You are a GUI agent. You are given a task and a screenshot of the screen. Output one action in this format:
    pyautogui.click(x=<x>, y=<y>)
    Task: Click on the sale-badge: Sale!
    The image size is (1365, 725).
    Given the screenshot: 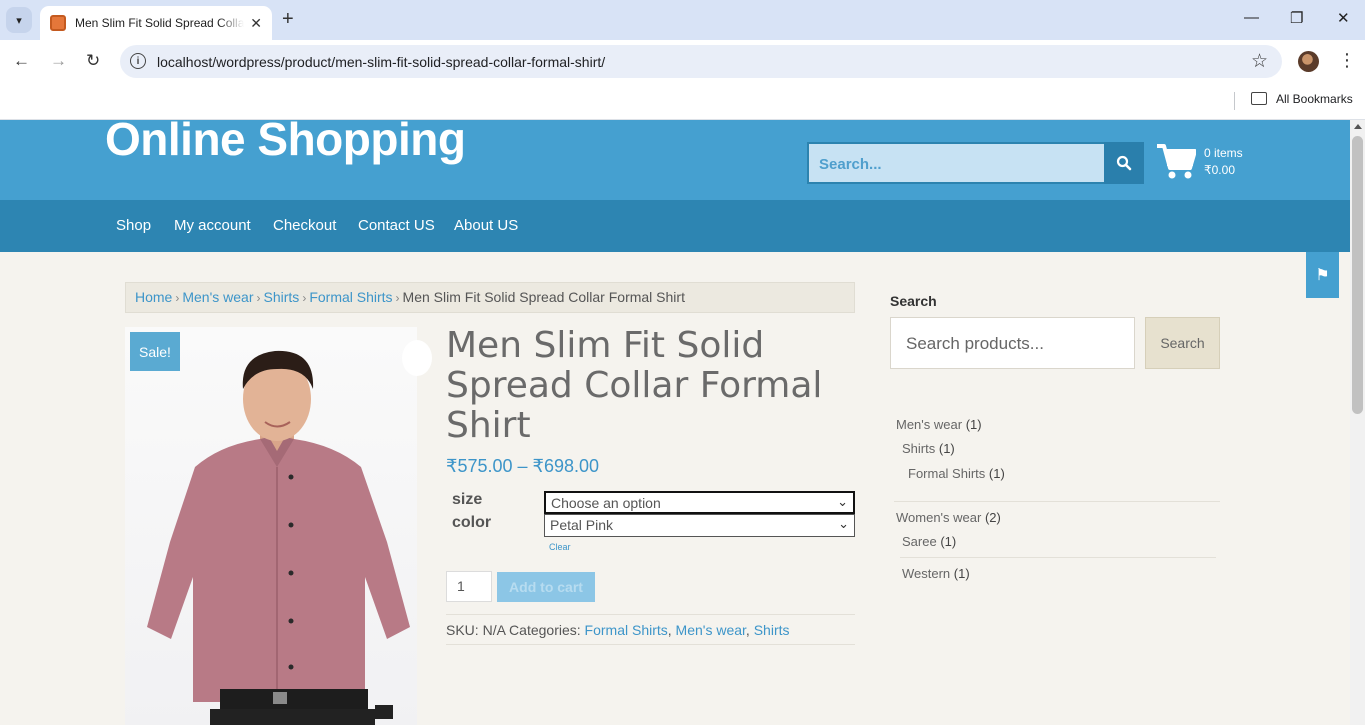 What is the action you would take?
    pyautogui.click(x=155, y=351)
    